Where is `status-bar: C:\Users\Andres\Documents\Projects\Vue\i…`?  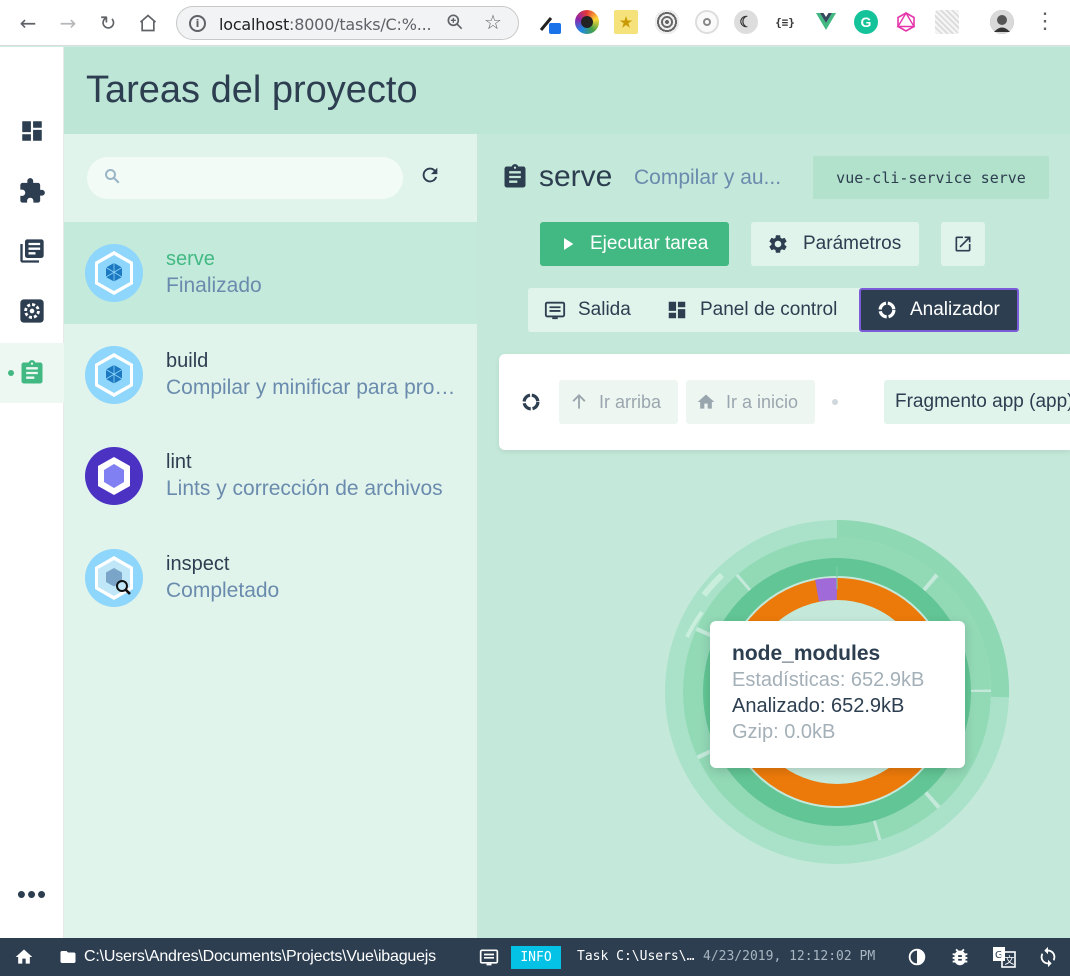 status-bar: C:\Users\Andres\Documents\Projects\Vue\i… is located at coordinates (535, 957).